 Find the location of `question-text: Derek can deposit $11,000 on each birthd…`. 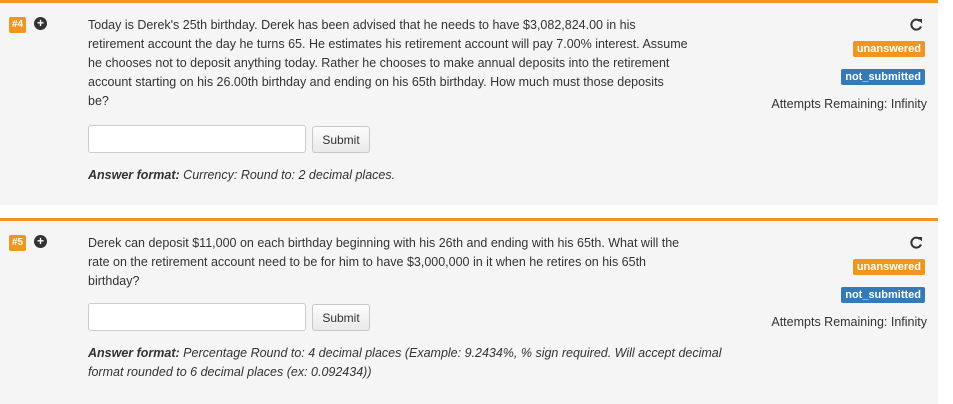

question-text: Derek can deposit $11,000 on each birthd… is located at coordinates (384, 262).